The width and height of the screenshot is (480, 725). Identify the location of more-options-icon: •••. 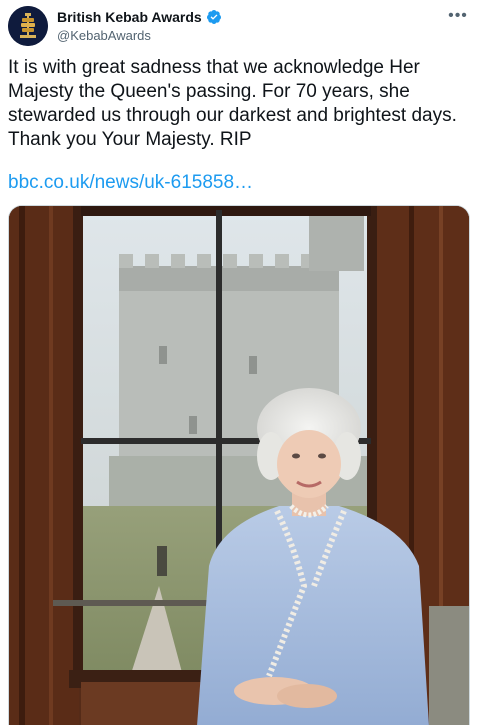
(458, 16).